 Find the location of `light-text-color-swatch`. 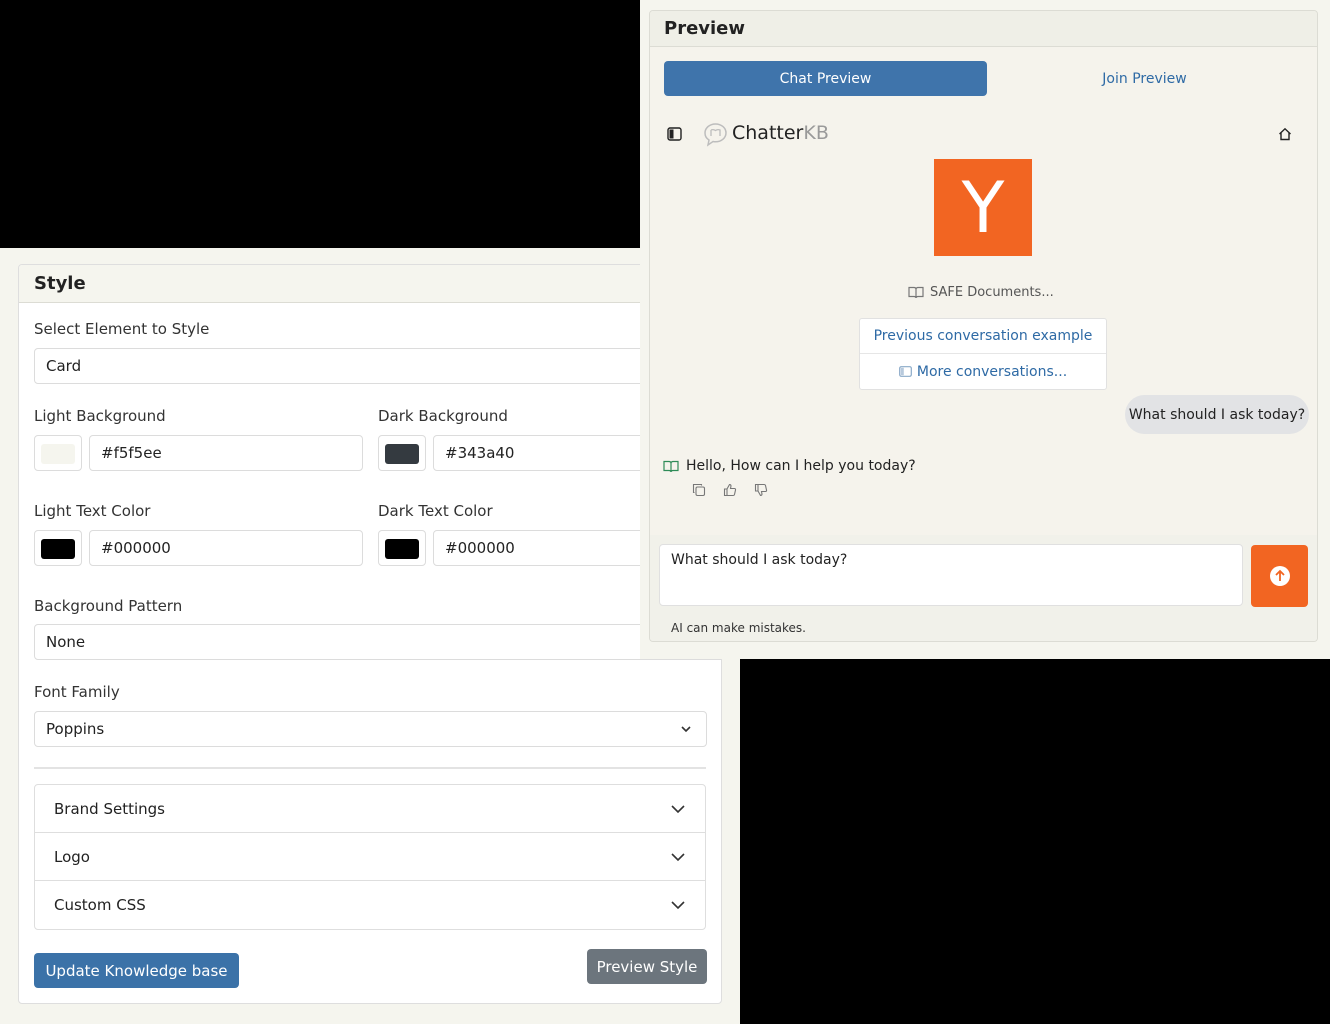

light-text-color-swatch is located at coordinates (58, 549).